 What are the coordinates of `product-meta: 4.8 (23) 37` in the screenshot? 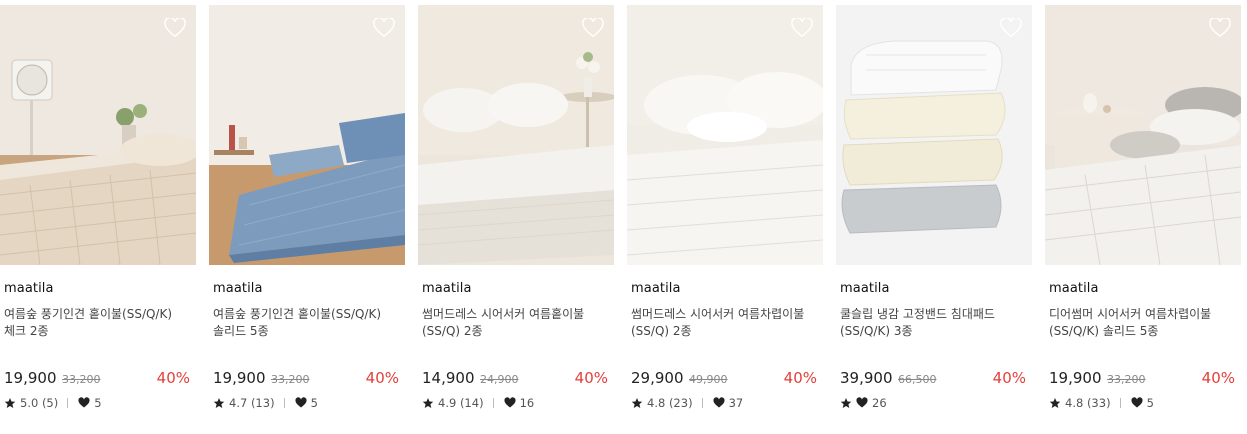 It's located at (687, 403).